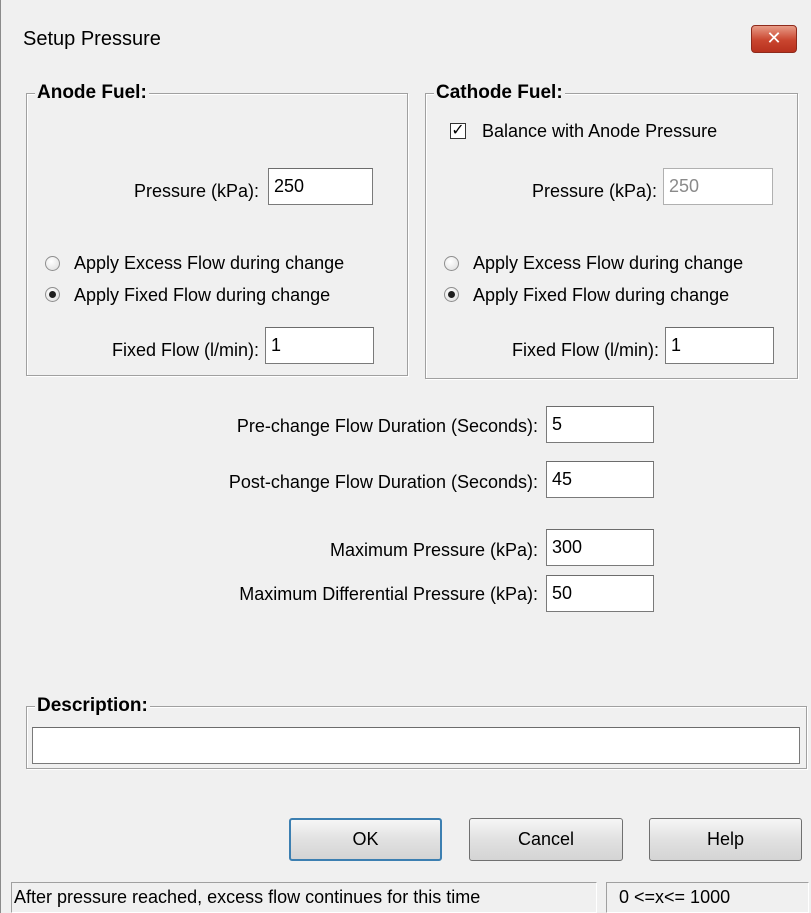  Describe the element at coordinates (451, 263) in the screenshot. I see `cathode-excess-flow-radio` at that location.